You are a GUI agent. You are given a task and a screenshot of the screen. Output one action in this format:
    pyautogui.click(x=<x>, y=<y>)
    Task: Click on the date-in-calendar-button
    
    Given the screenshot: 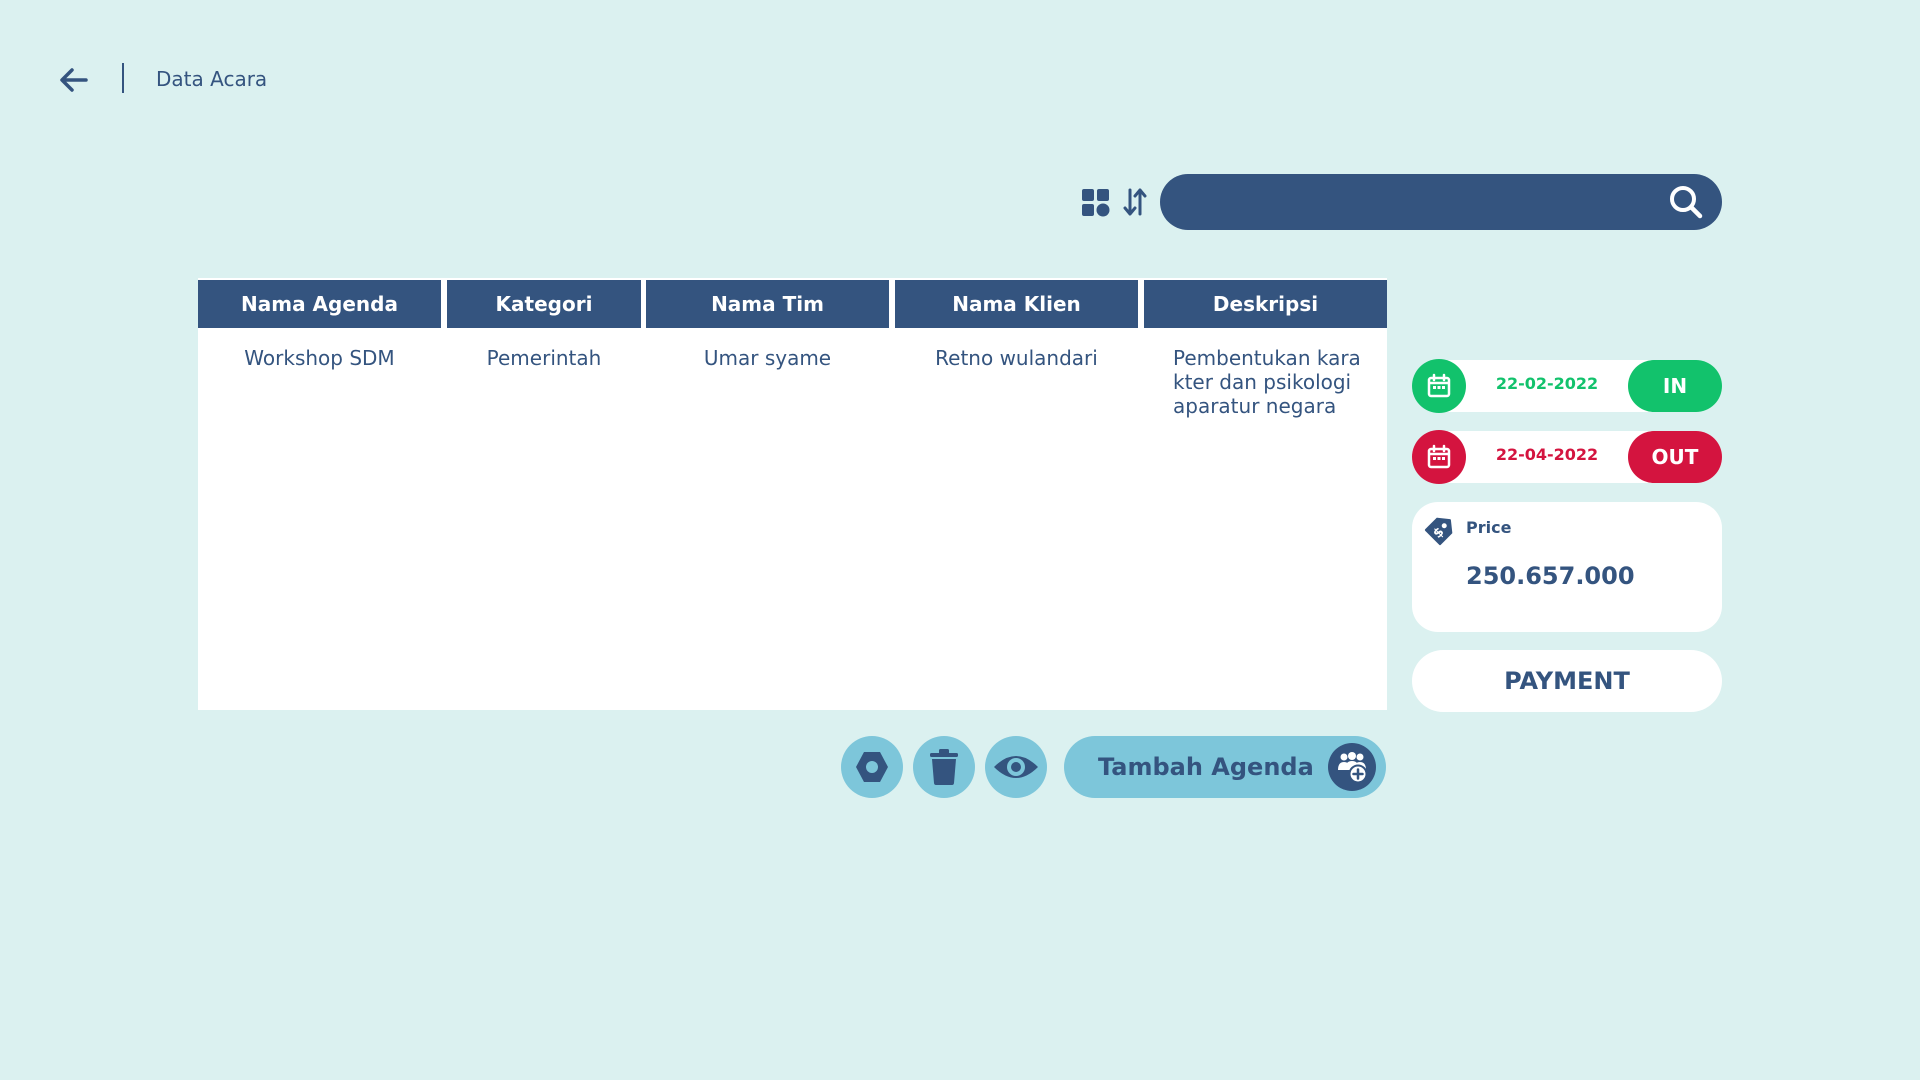 What is the action you would take?
    pyautogui.click(x=1439, y=386)
    